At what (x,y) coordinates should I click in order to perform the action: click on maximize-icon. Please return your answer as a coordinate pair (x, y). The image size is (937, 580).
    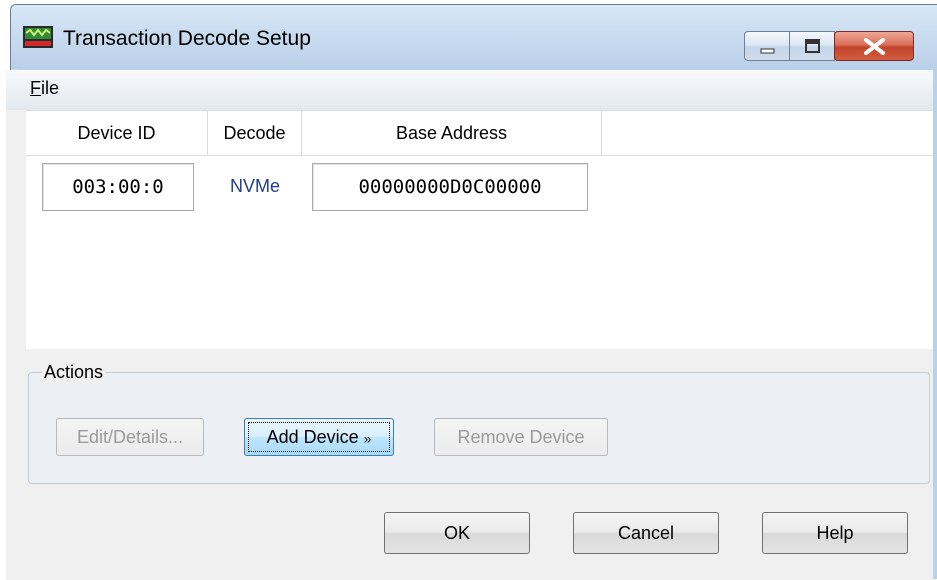
    Looking at the image, I should click on (812, 46).